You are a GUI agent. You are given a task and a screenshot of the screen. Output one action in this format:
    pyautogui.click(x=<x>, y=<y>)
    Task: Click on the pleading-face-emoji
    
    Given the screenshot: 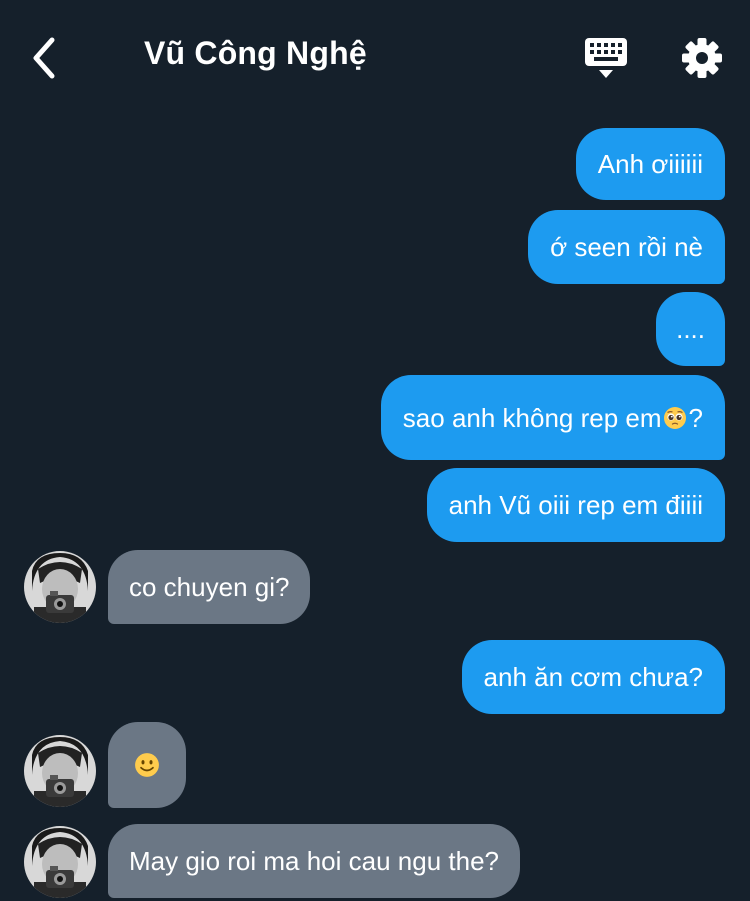 What is the action you would take?
    pyautogui.click(x=674, y=417)
    